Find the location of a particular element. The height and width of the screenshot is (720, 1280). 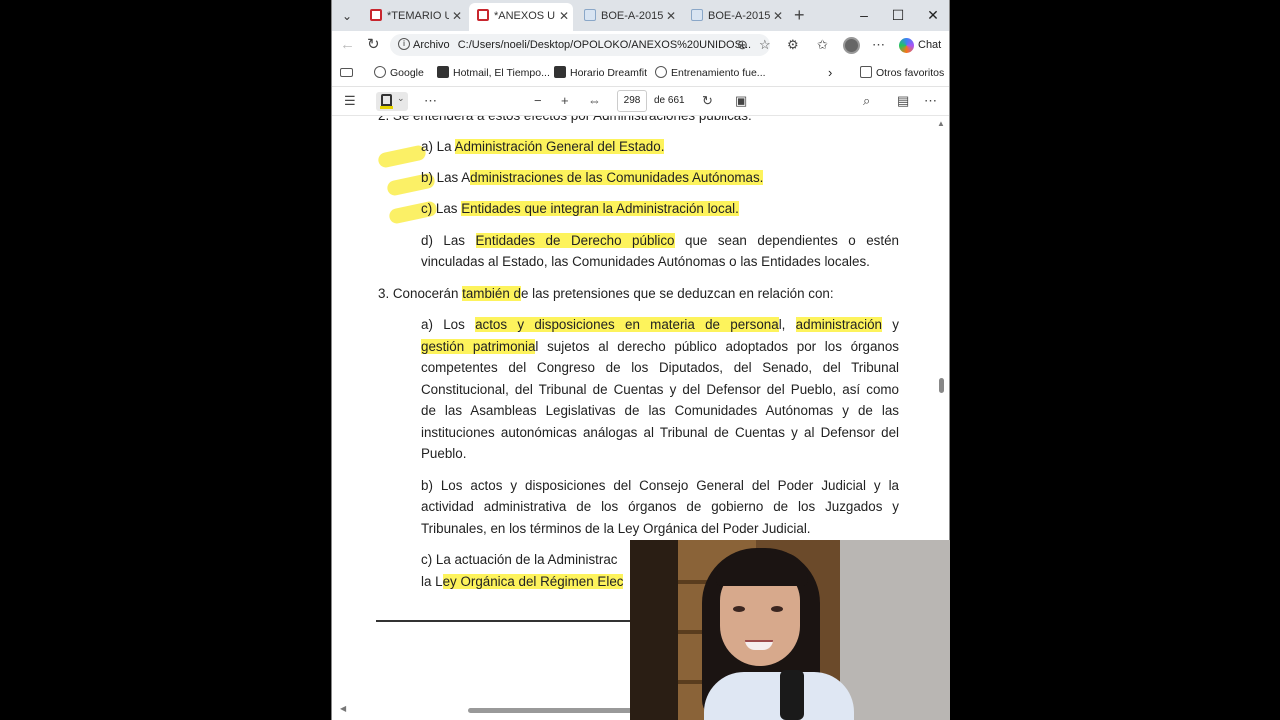

favorites-icon: ✩ is located at coordinates (822, 45).